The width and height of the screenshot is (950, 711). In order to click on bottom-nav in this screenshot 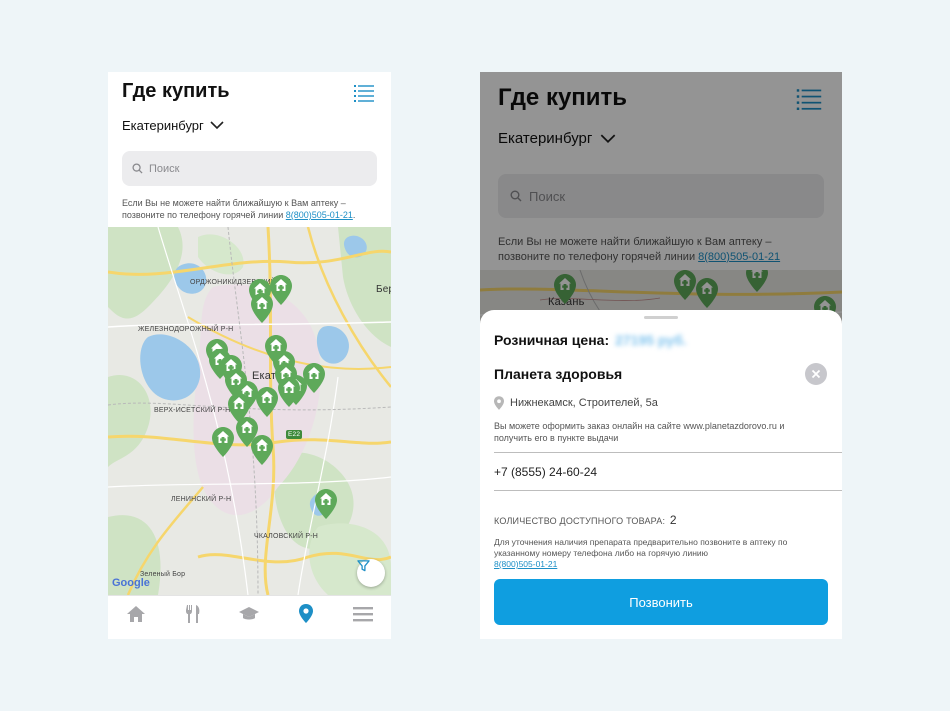, I will do `click(249, 613)`.